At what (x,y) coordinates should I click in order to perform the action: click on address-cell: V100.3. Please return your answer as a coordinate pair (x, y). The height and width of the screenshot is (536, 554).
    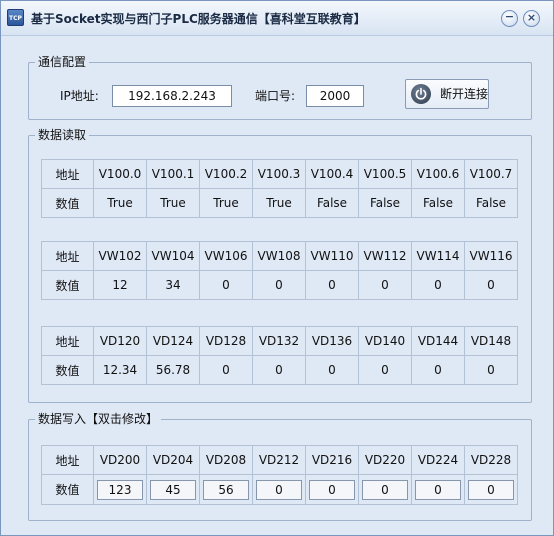
    Looking at the image, I should click on (279, 174).